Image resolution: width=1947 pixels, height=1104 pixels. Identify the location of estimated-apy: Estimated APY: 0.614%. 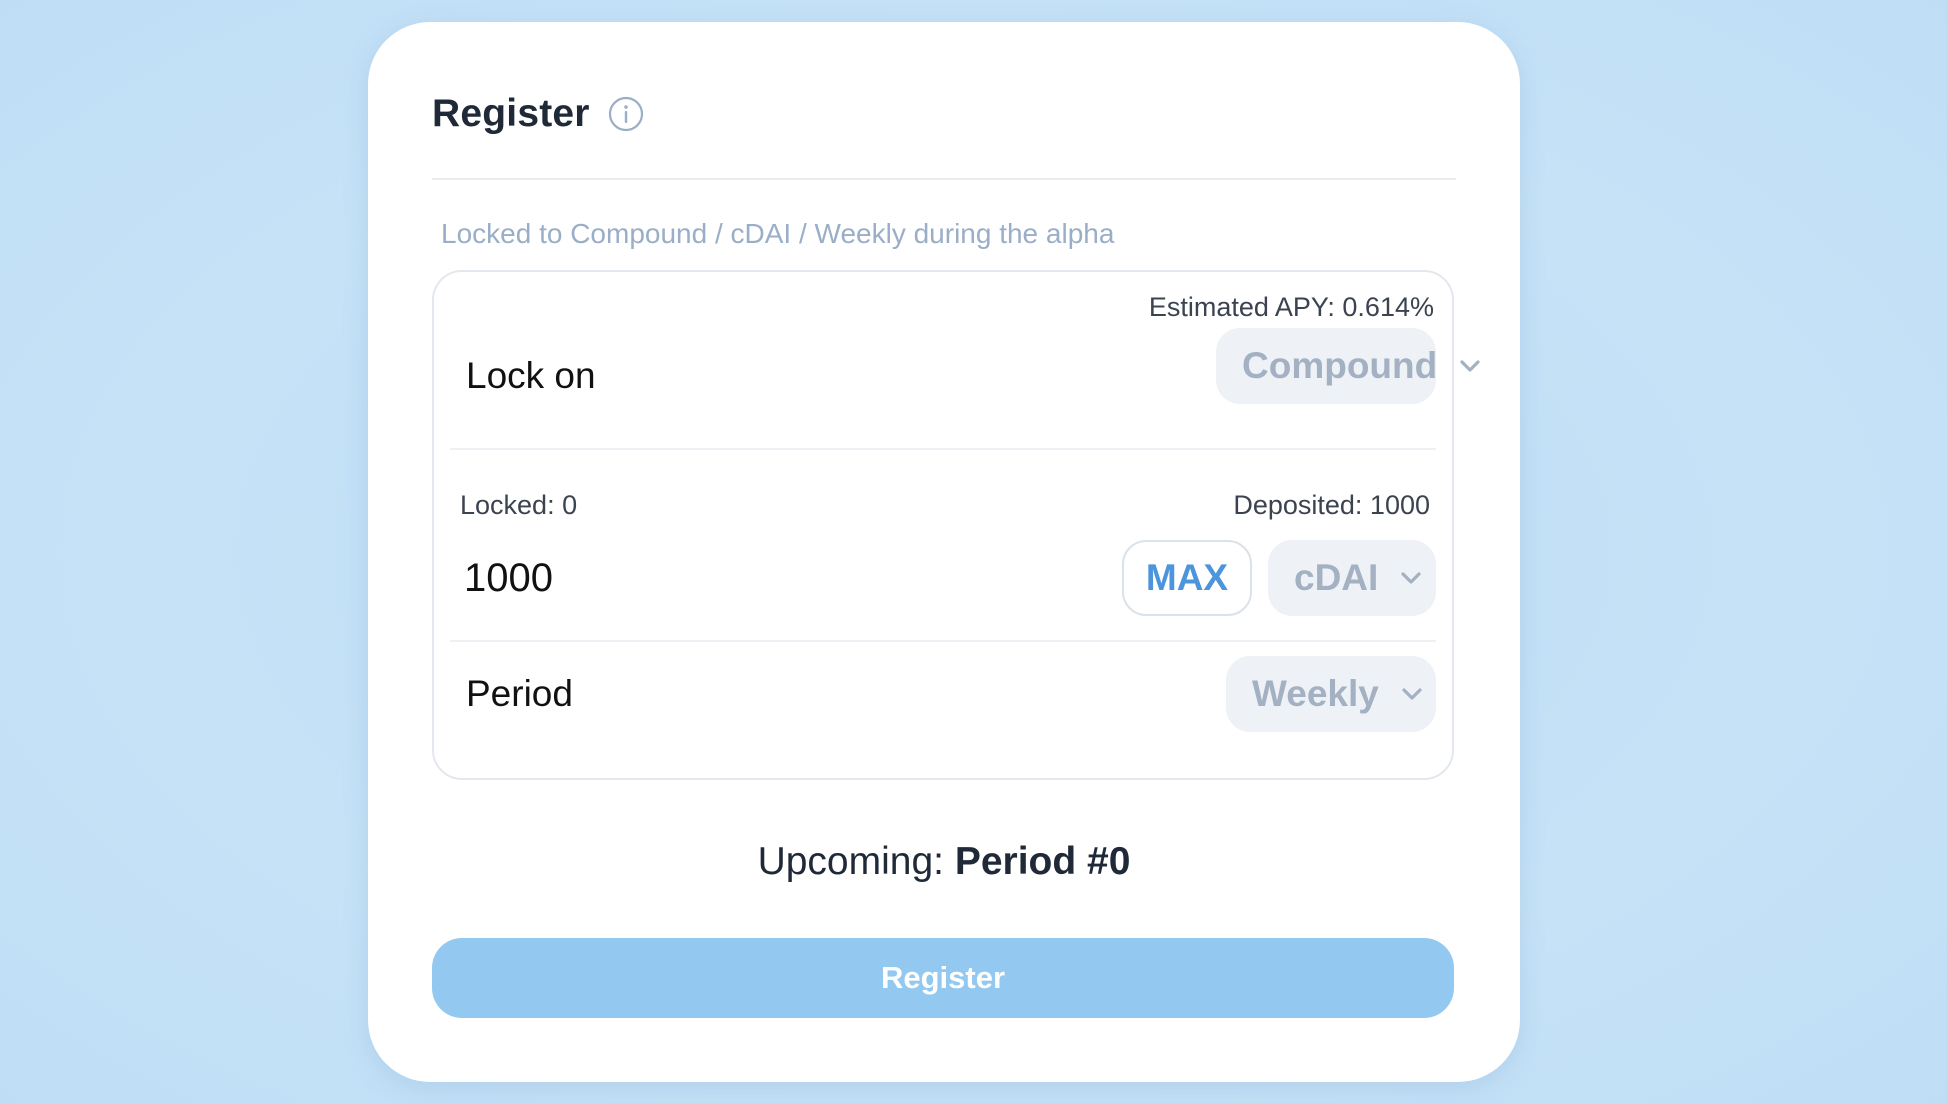
(1291, 307).